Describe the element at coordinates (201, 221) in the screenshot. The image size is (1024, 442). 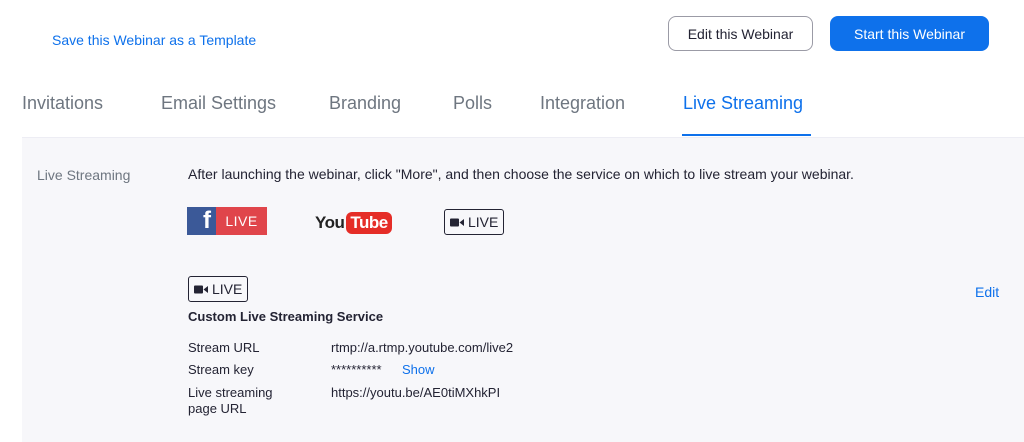
I see `facebook-icon: f` at that location.